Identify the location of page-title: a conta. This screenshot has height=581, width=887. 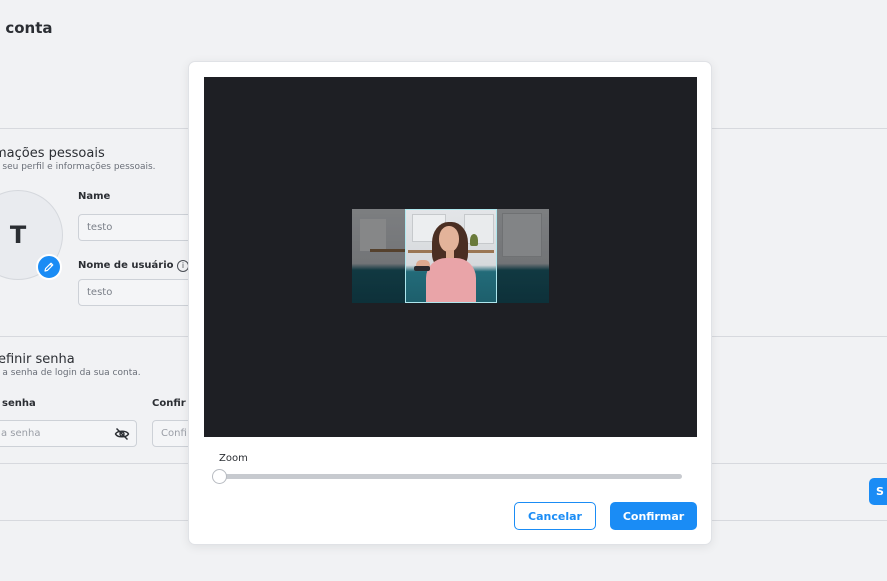
(26, 28).